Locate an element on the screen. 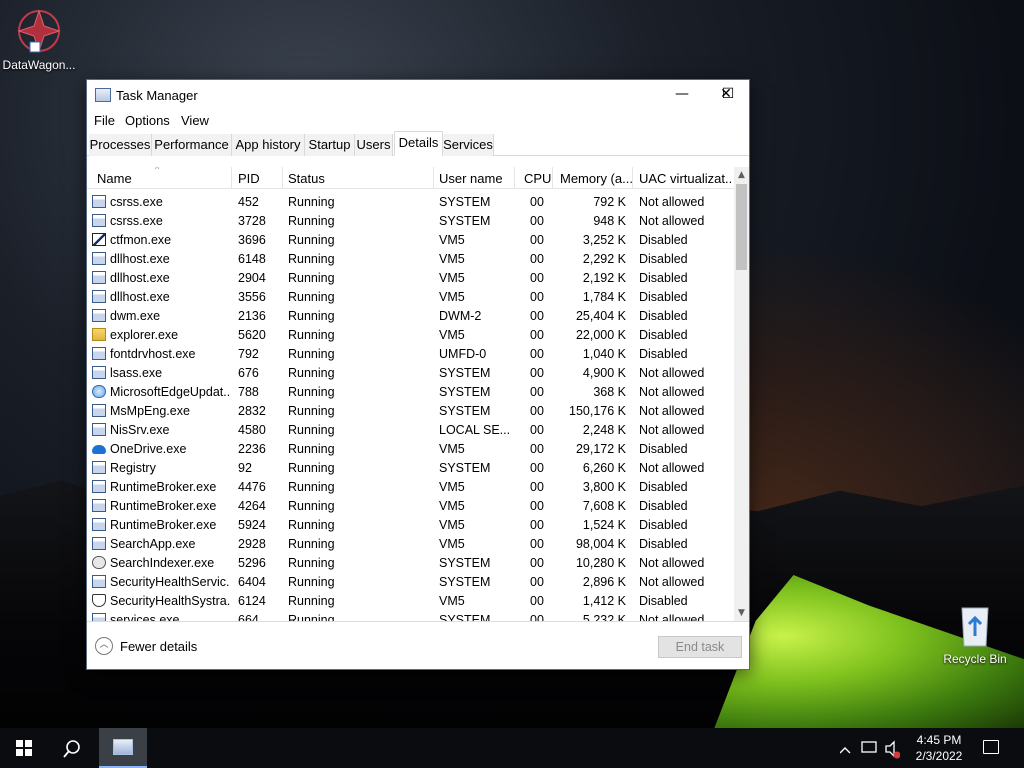  tab-startup: Startup is located at coordinates (330, 145).